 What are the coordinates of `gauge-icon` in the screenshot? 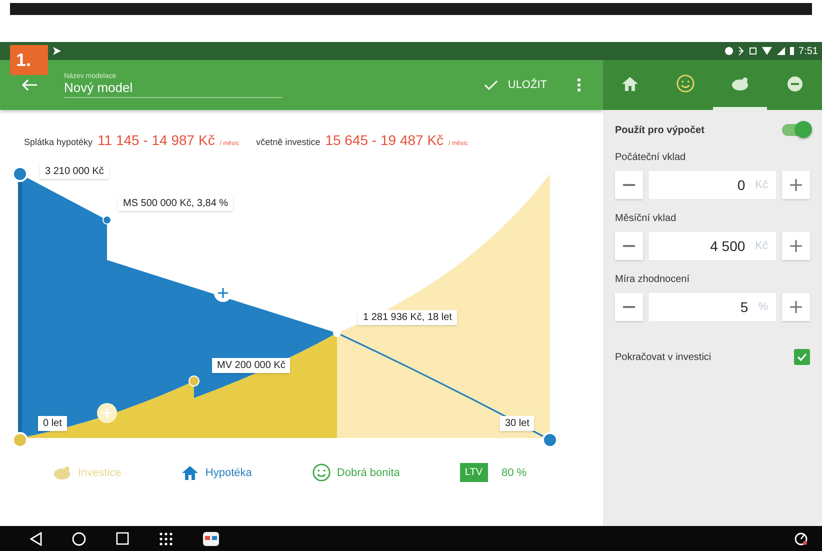 It's located at (801, 539).